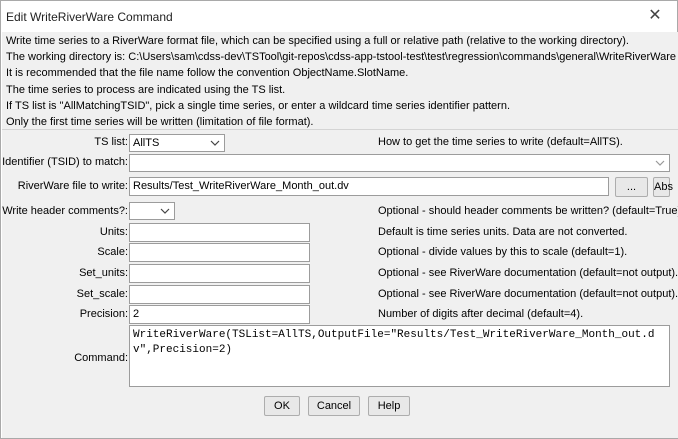 This screenshot has height=439, width=678. Describe the element at coordinates (219, 252) in the screenshot. I see `scale-input` at that location.